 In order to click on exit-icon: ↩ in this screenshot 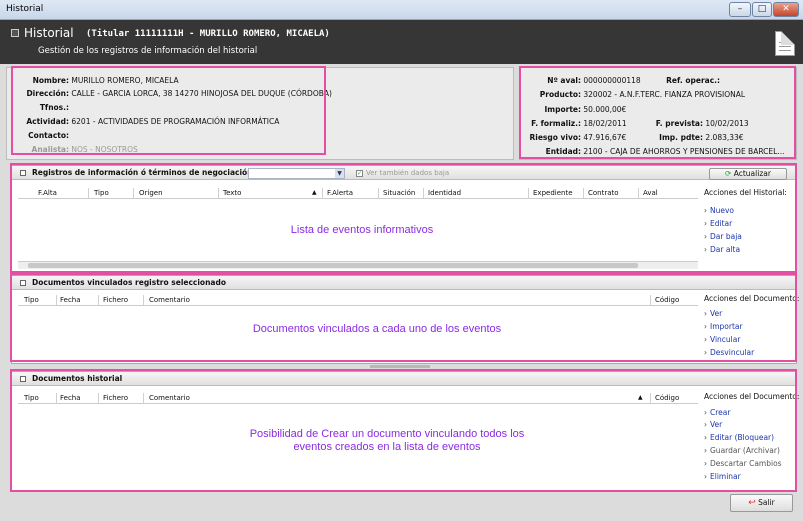, I will do `click(752, 503)`.